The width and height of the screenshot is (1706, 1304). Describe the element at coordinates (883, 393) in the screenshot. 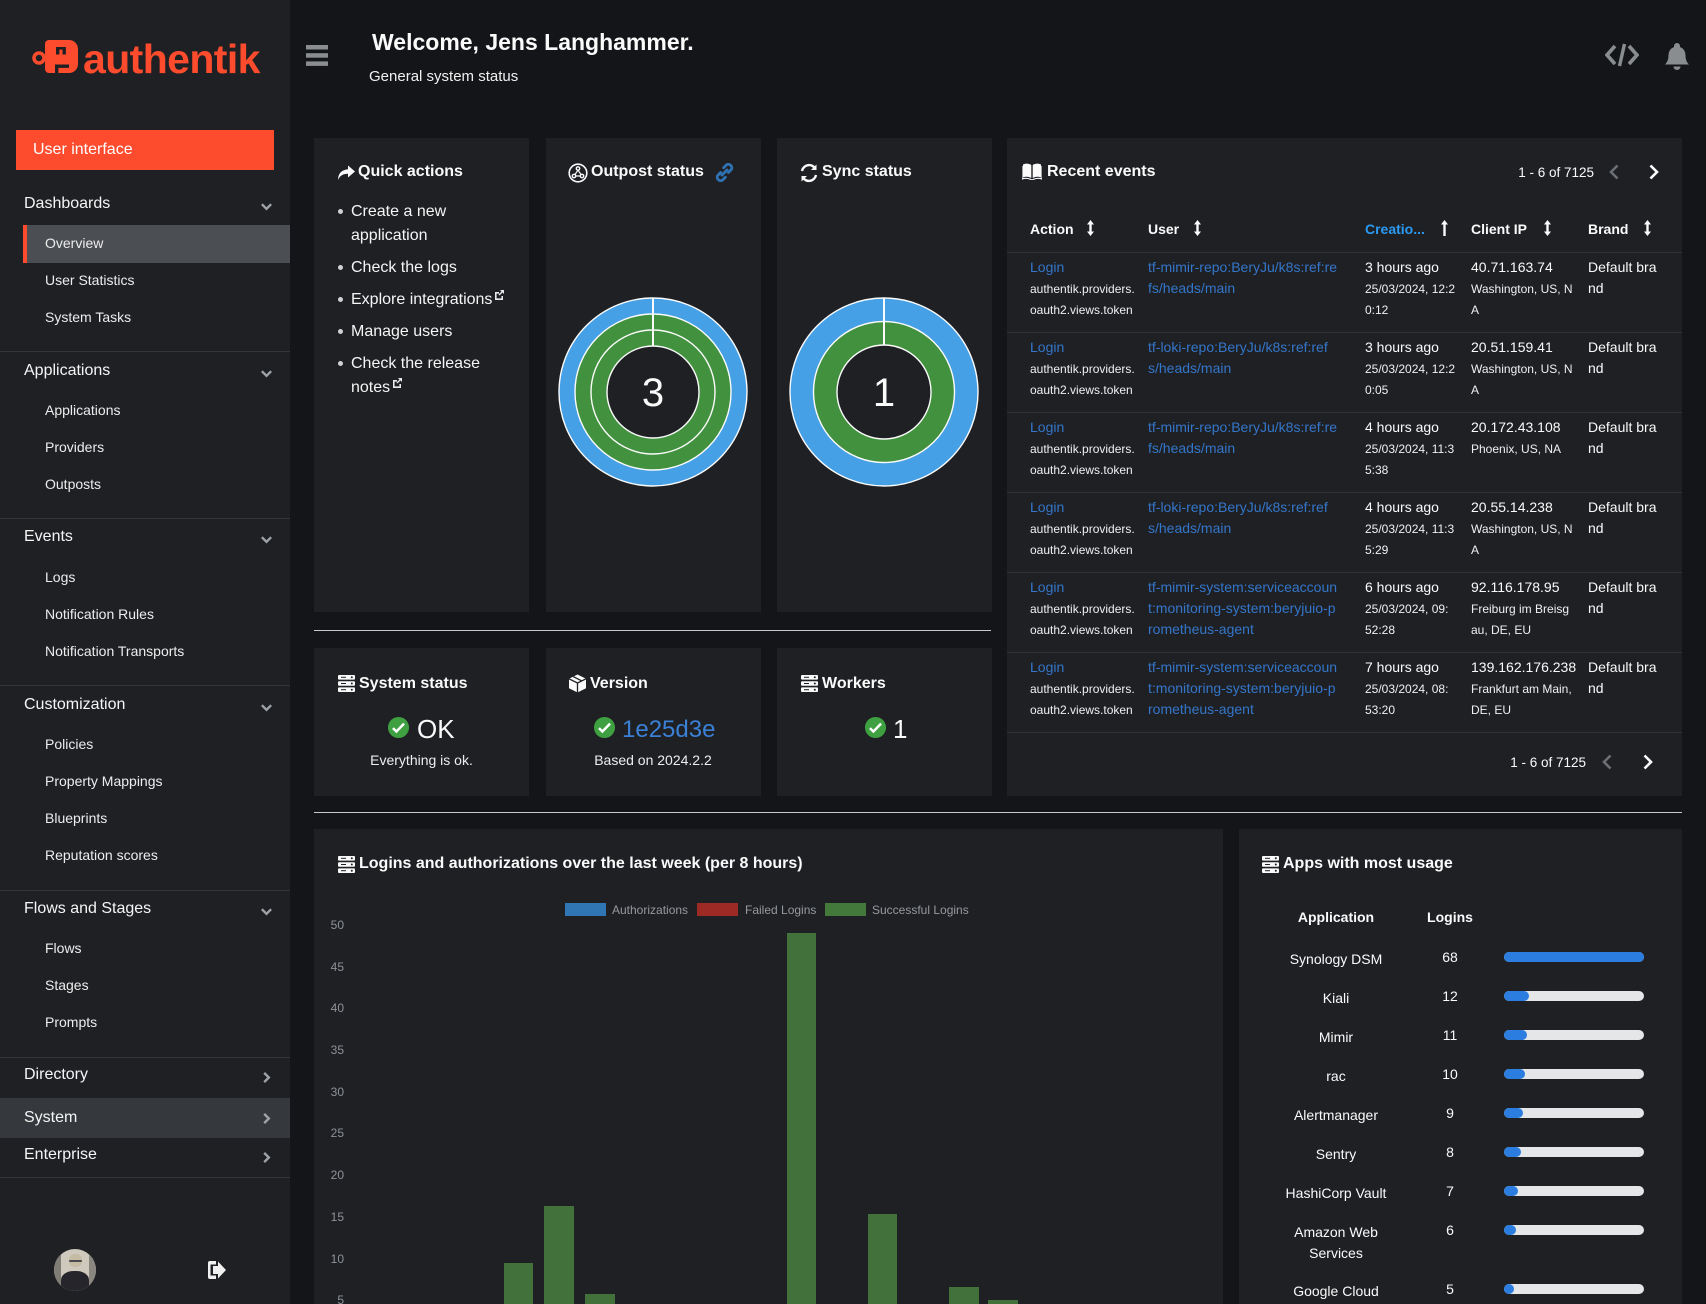

I see `svg-text: 1` at that location.